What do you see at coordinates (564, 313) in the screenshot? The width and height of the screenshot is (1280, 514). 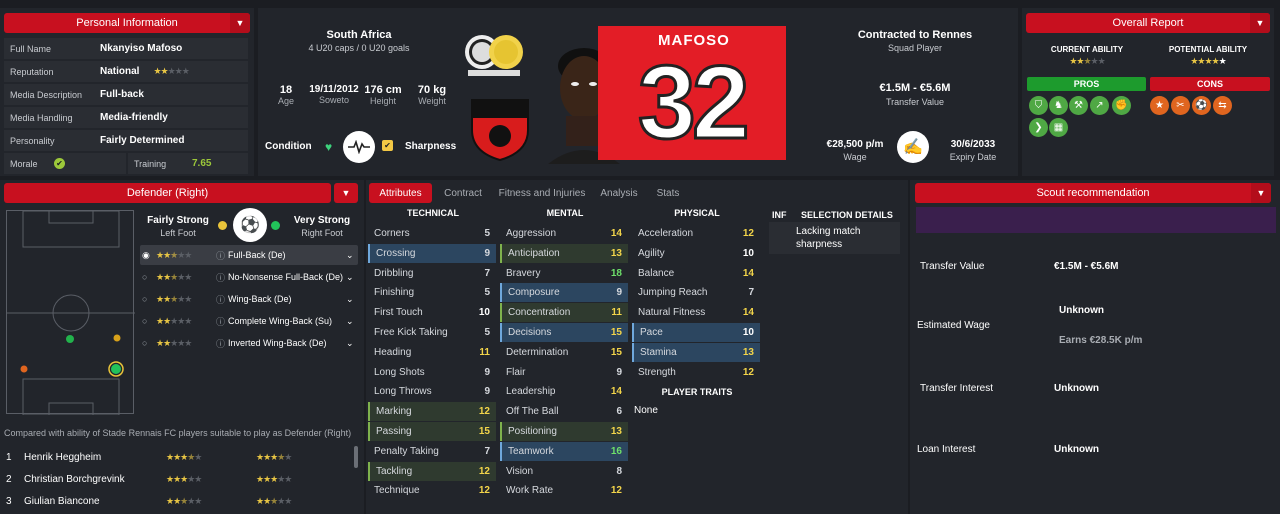 I see `attribute-row: Concentration 11` at bounding box center [564, 313].